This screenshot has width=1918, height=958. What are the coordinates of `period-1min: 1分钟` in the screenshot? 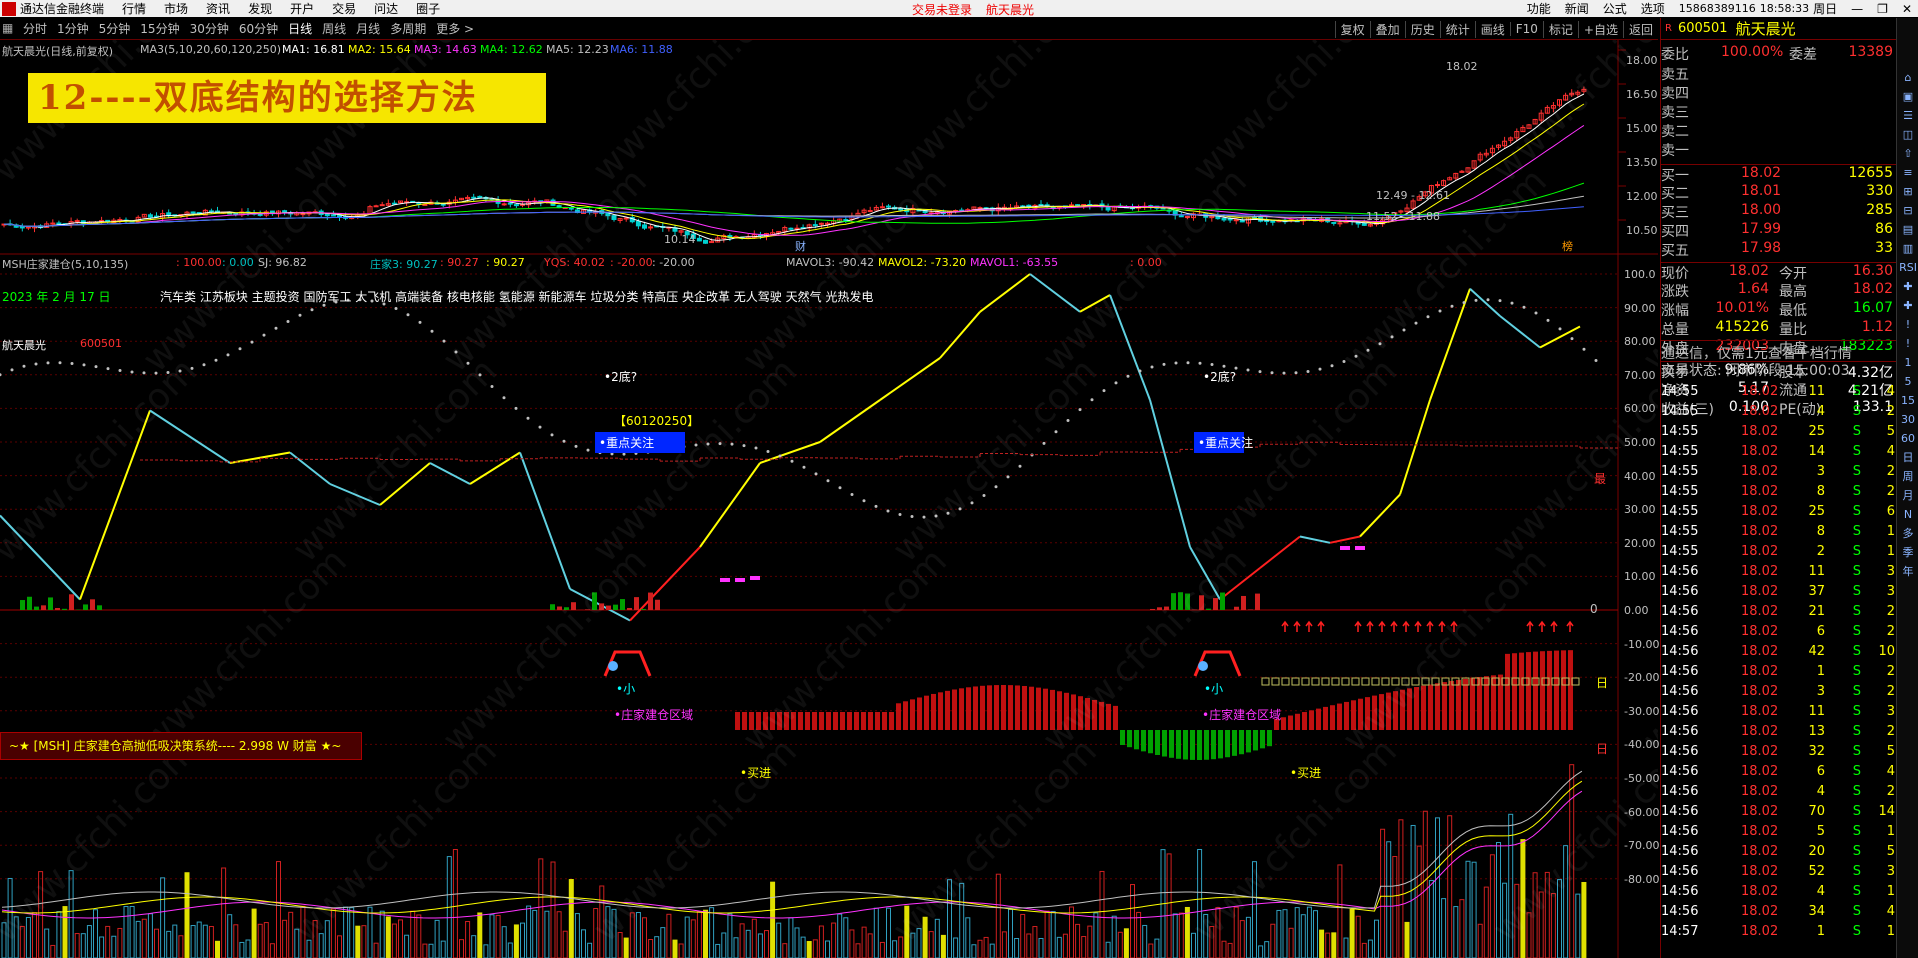 It's located at (73, 28).